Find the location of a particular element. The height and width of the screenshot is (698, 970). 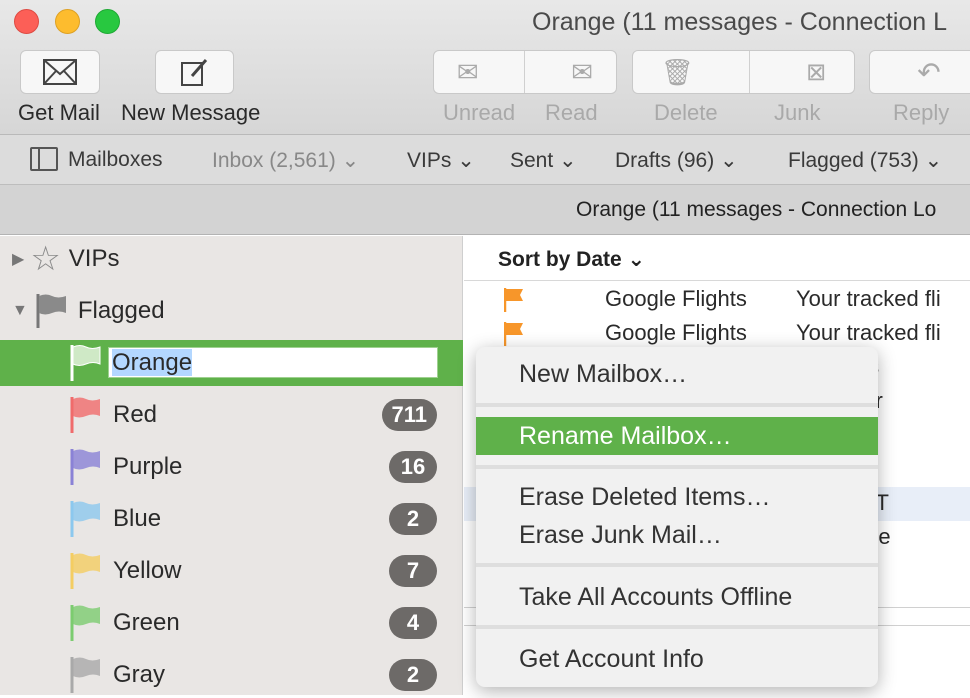

fav-vips: VIPs ⌄ is located at coordinates (441, 160).